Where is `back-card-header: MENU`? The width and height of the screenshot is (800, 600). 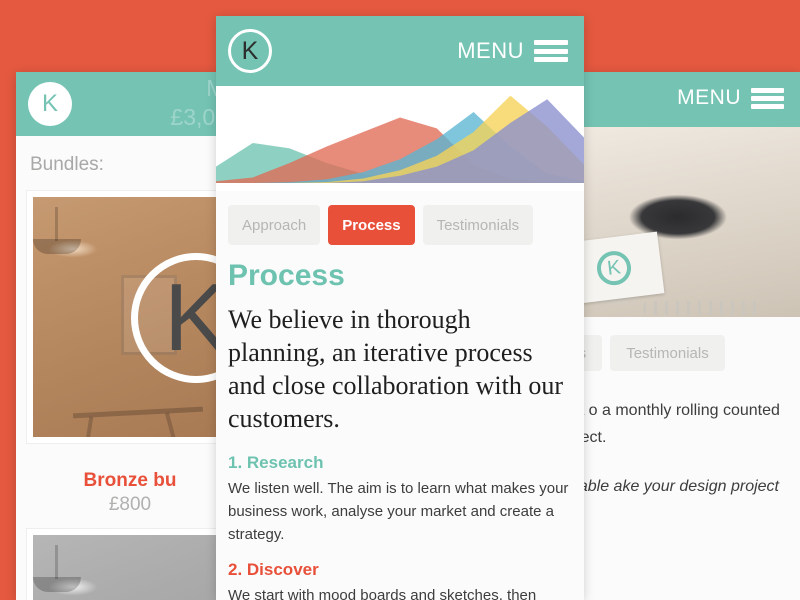 back-card-header: MENU is located at coordinates (691, 99).